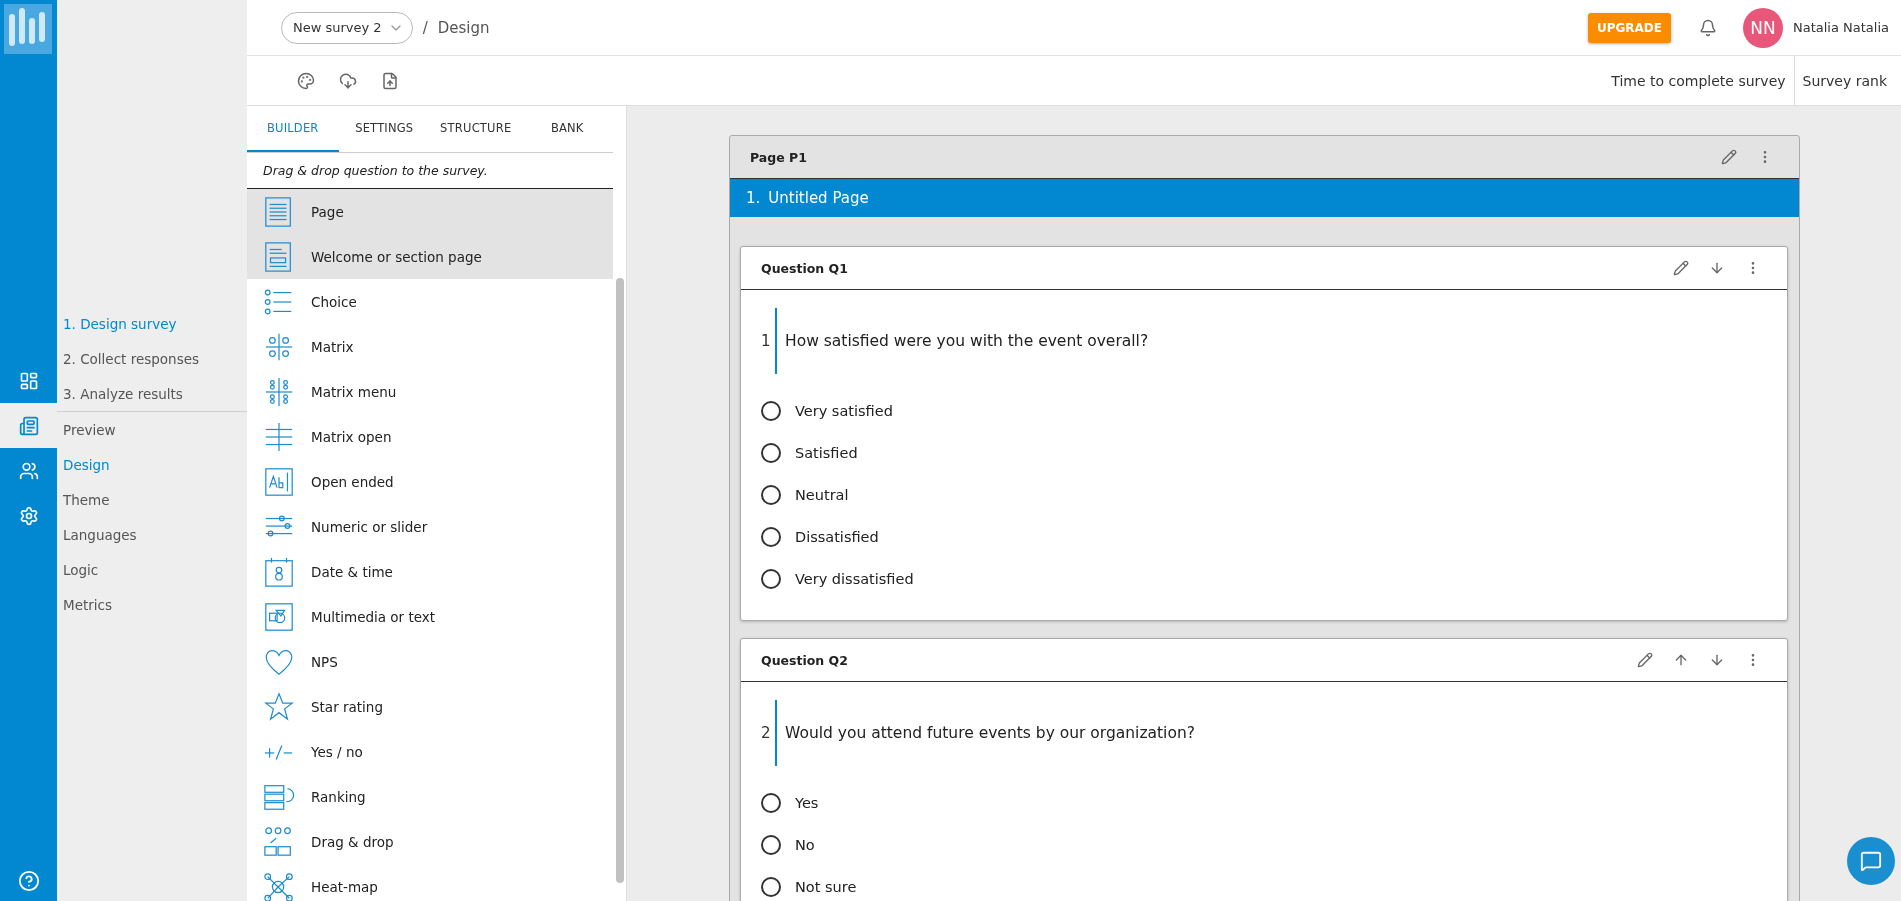 Image resolution: width=1901 pixels, height=901 pixels. What do you see at coordinates (152, 358) in the screenshot?
I see `step-link: 2. Collect responses` at bounding box center [152, 358].